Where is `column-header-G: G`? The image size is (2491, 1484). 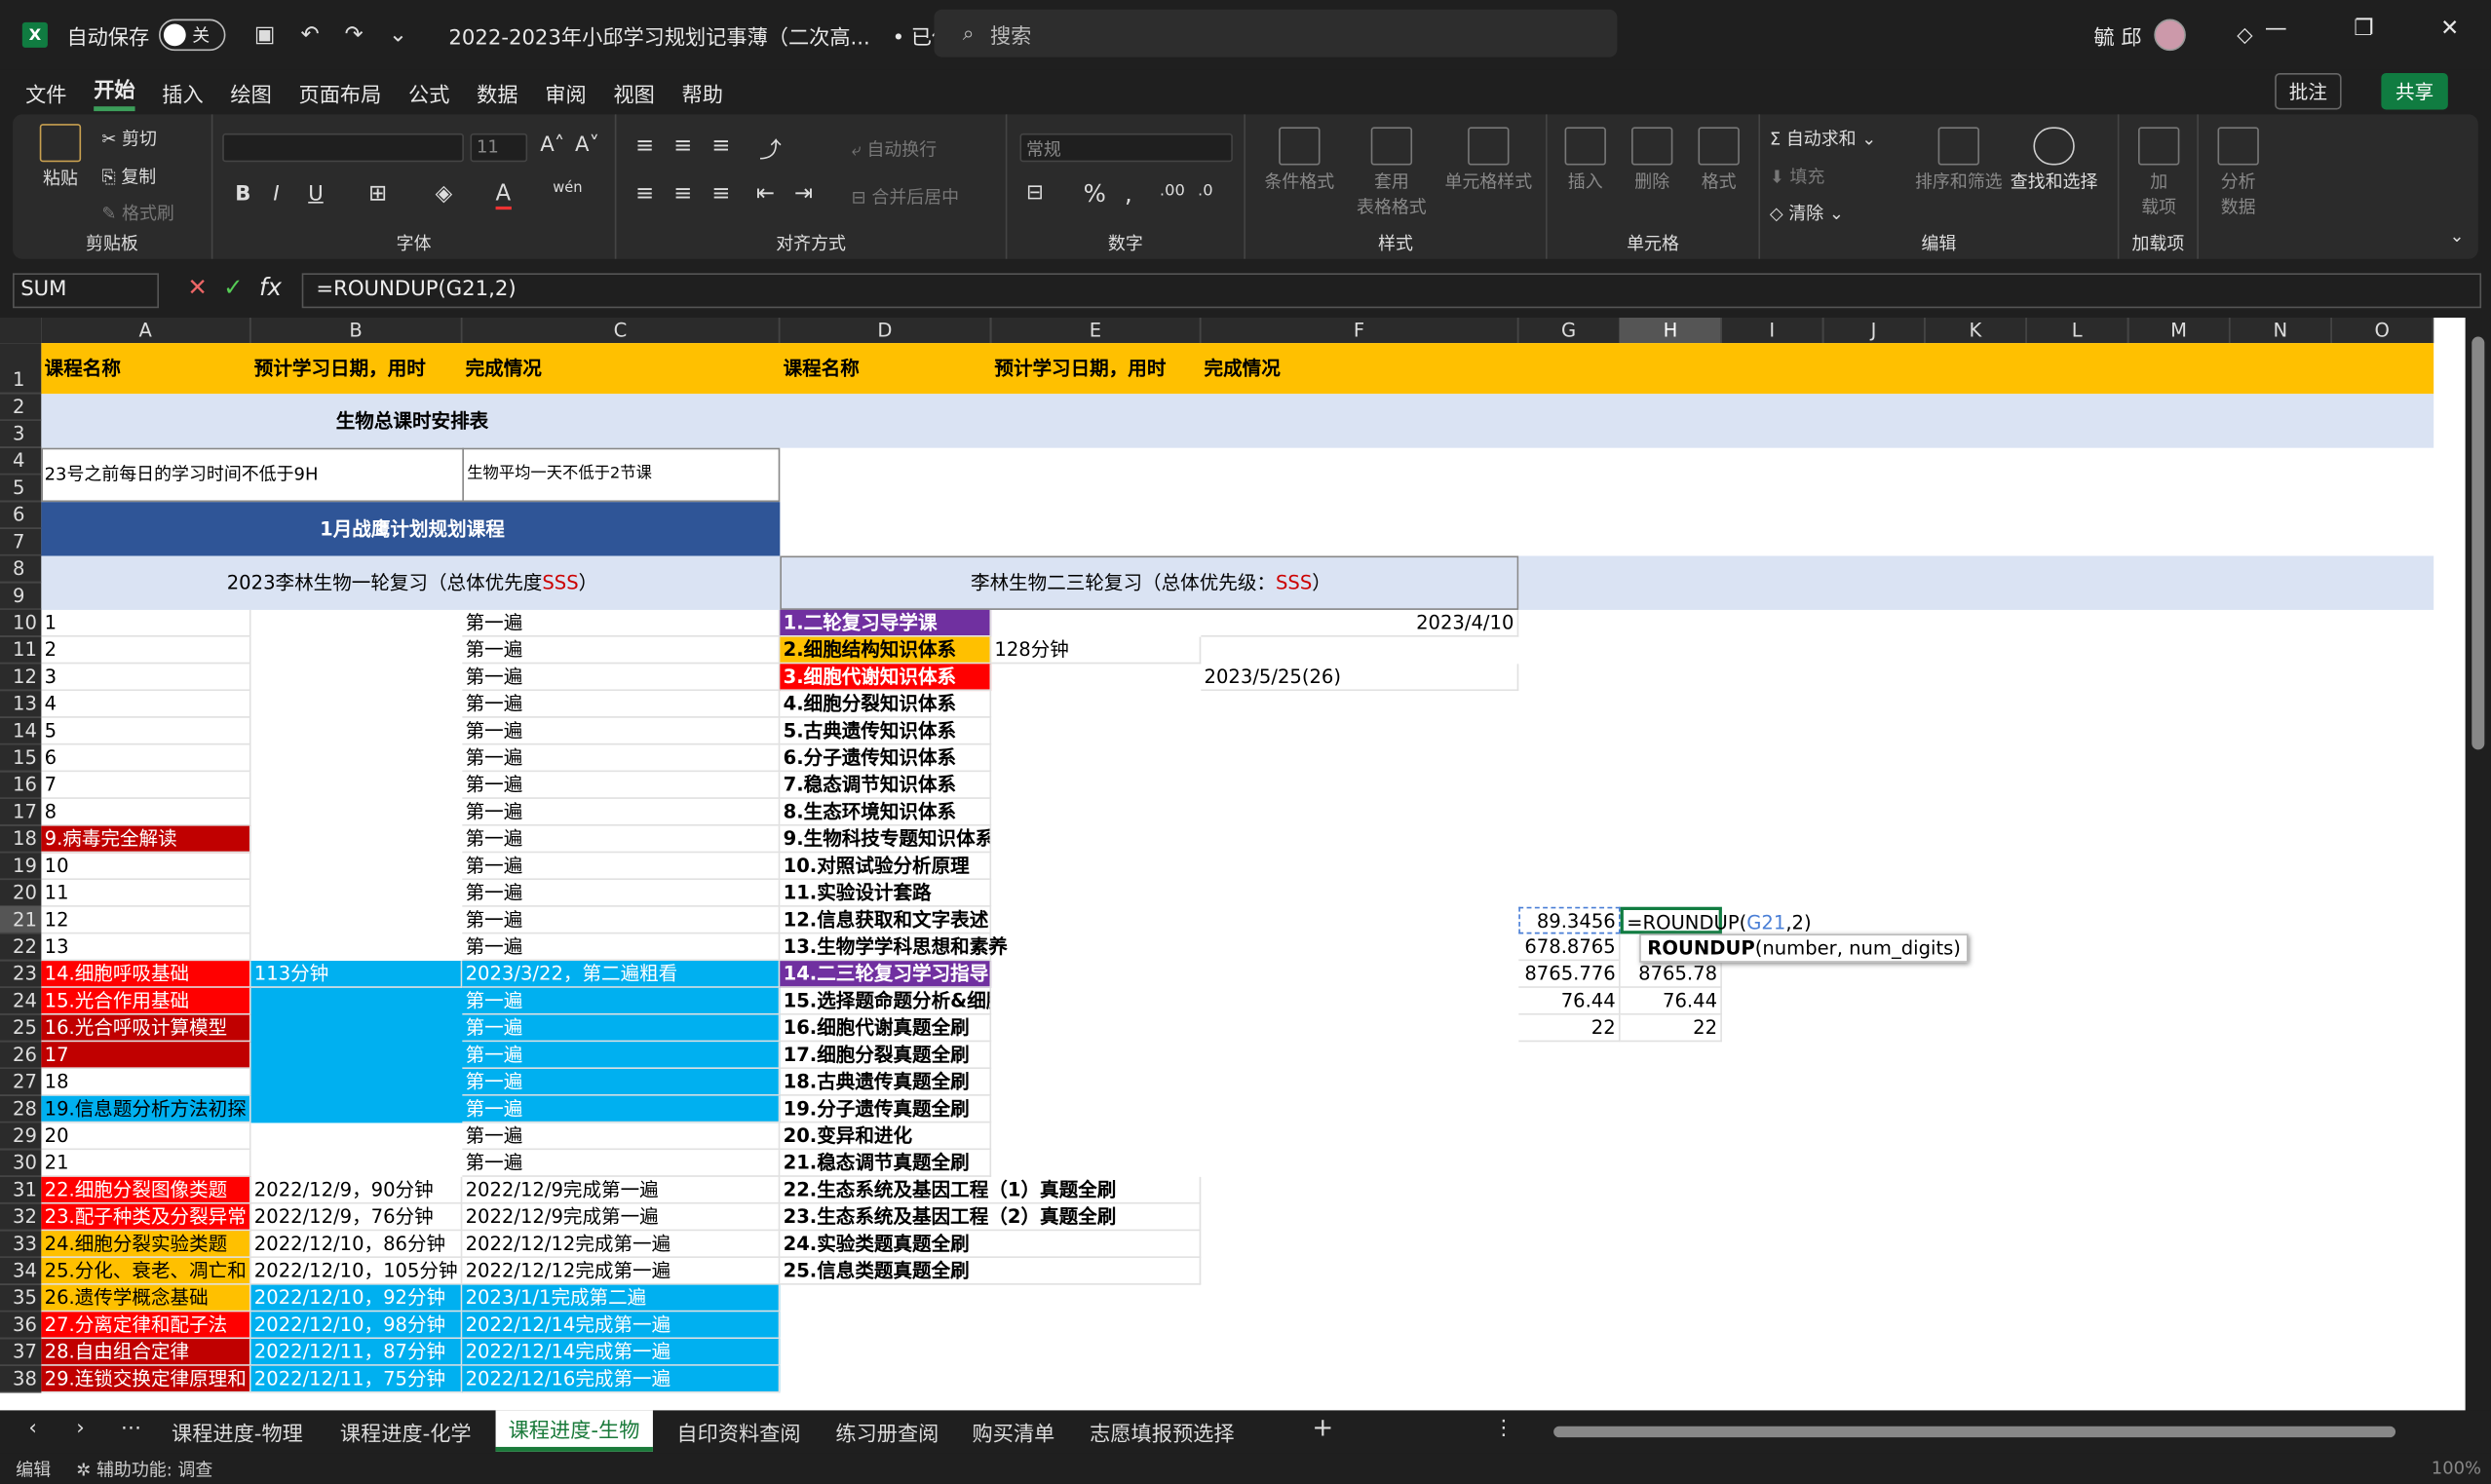
column-header-G: G is located at coordinates (1569, 331).